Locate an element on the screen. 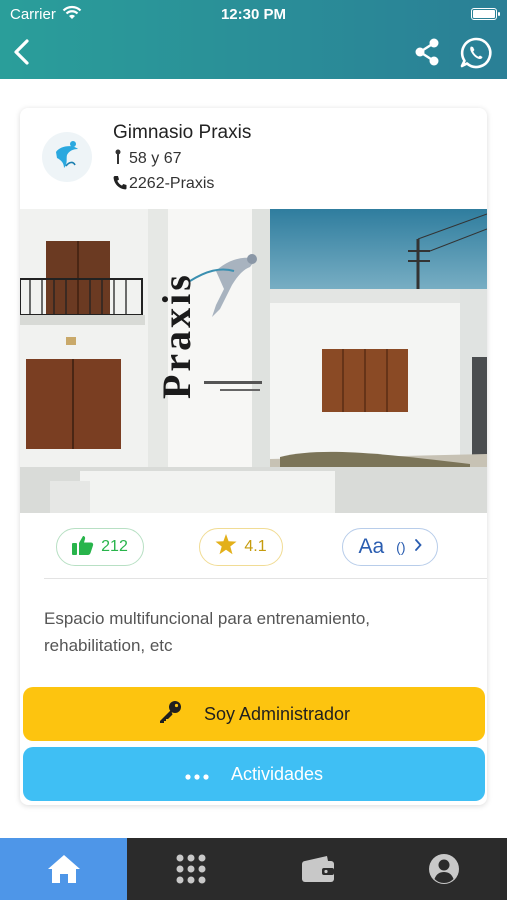 This screenshot has width=507, height=900. like-count: 212 is located at coordinates (114, 546).